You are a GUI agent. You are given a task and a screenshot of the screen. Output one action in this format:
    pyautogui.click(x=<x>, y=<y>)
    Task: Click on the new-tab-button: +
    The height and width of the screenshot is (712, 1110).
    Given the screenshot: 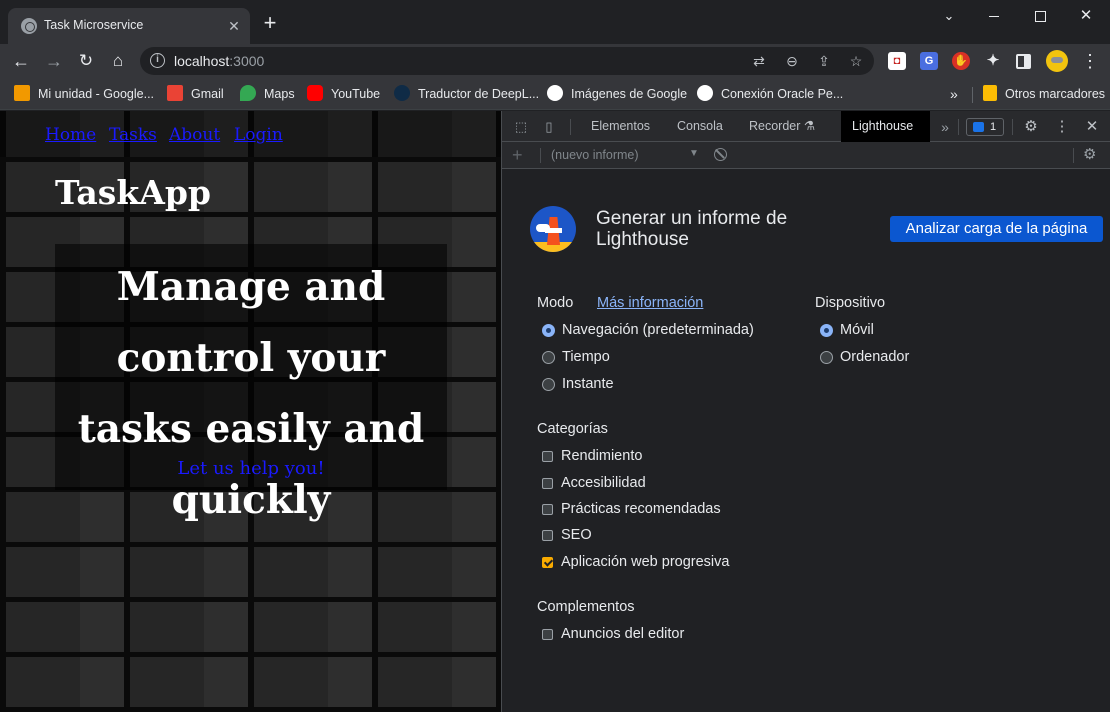 What is the action you would take?
    pyautogui.click(x=270, y=23)
    